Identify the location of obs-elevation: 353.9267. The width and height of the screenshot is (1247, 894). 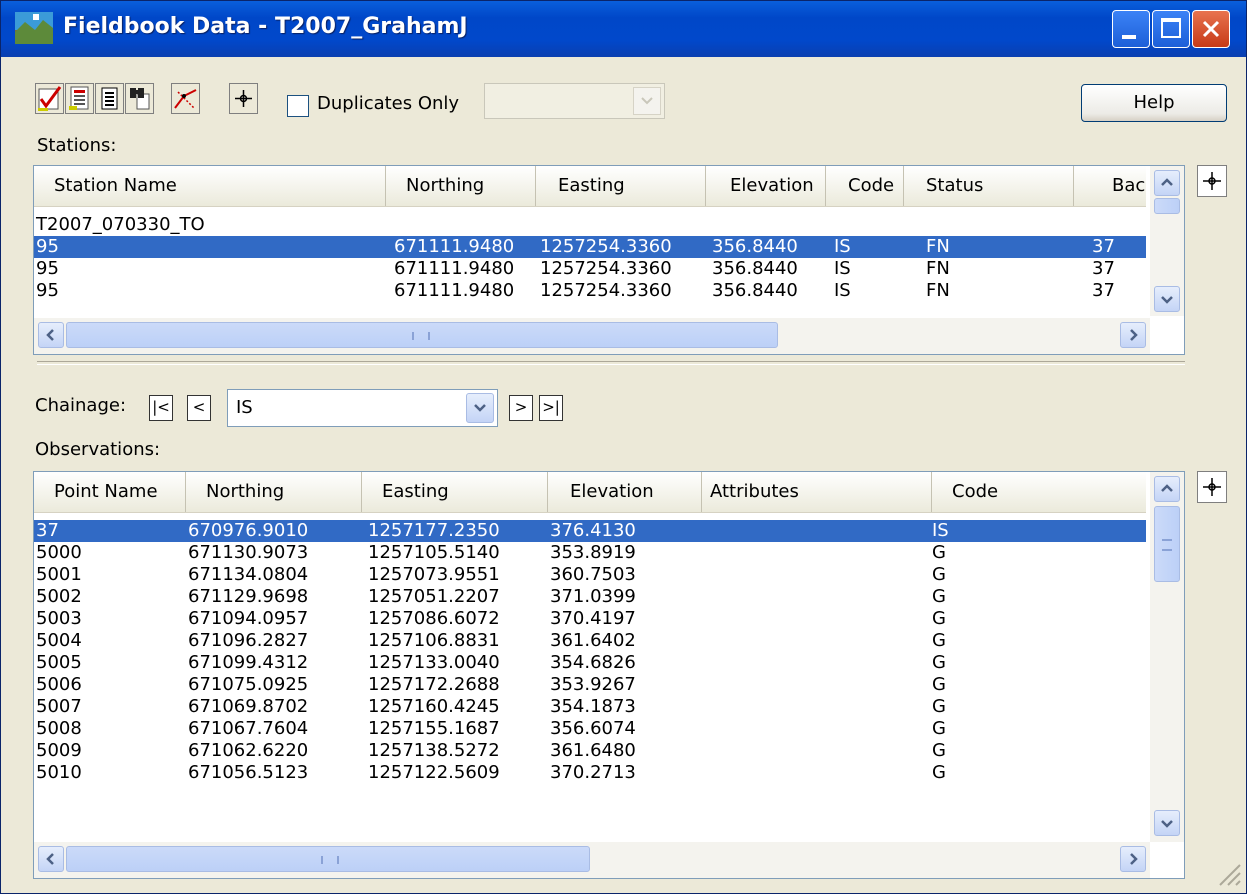
(593, 684).